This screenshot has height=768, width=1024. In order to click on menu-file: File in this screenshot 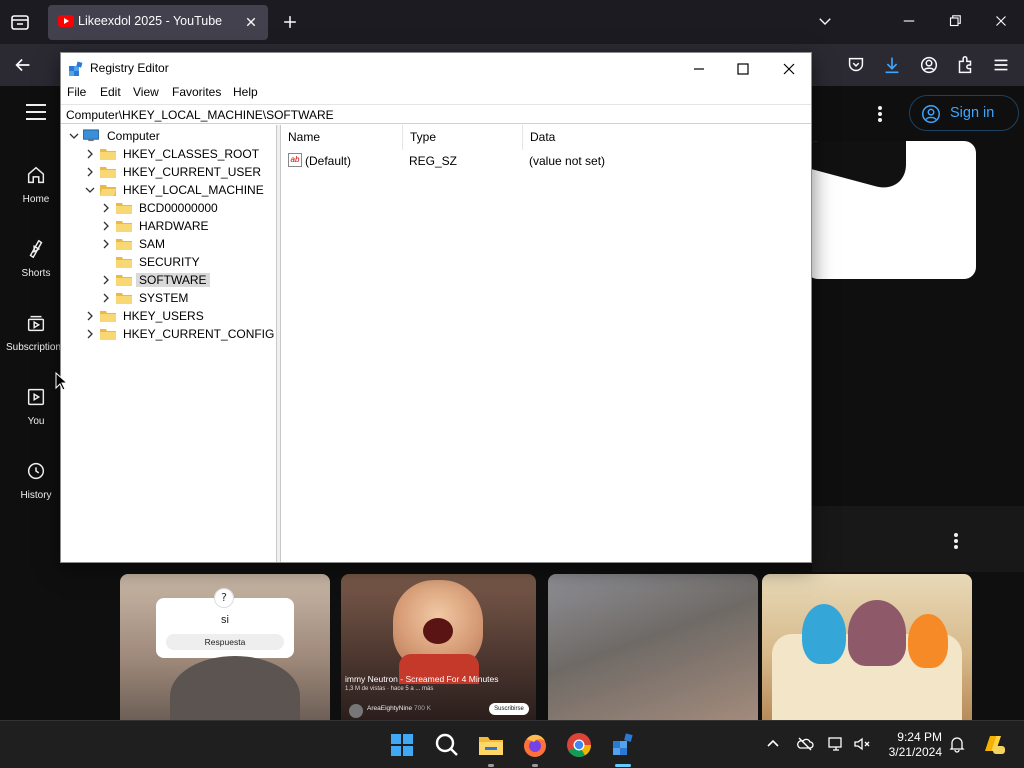, I will do `click(76, 92)`.